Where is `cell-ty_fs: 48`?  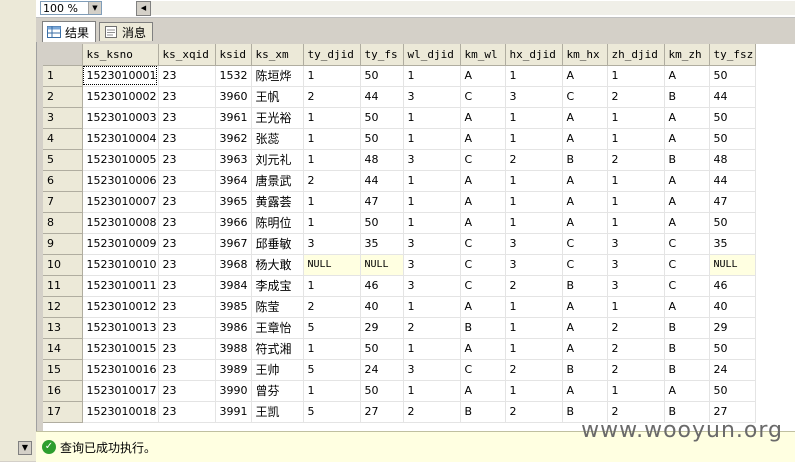
cell-ty_fs: 48 is located at coordinates (382, 160).